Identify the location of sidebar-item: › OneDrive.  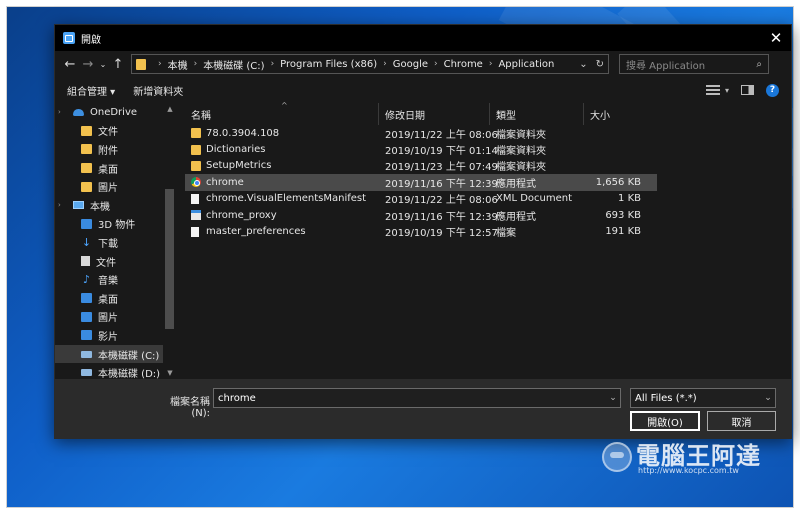
(116, 112).